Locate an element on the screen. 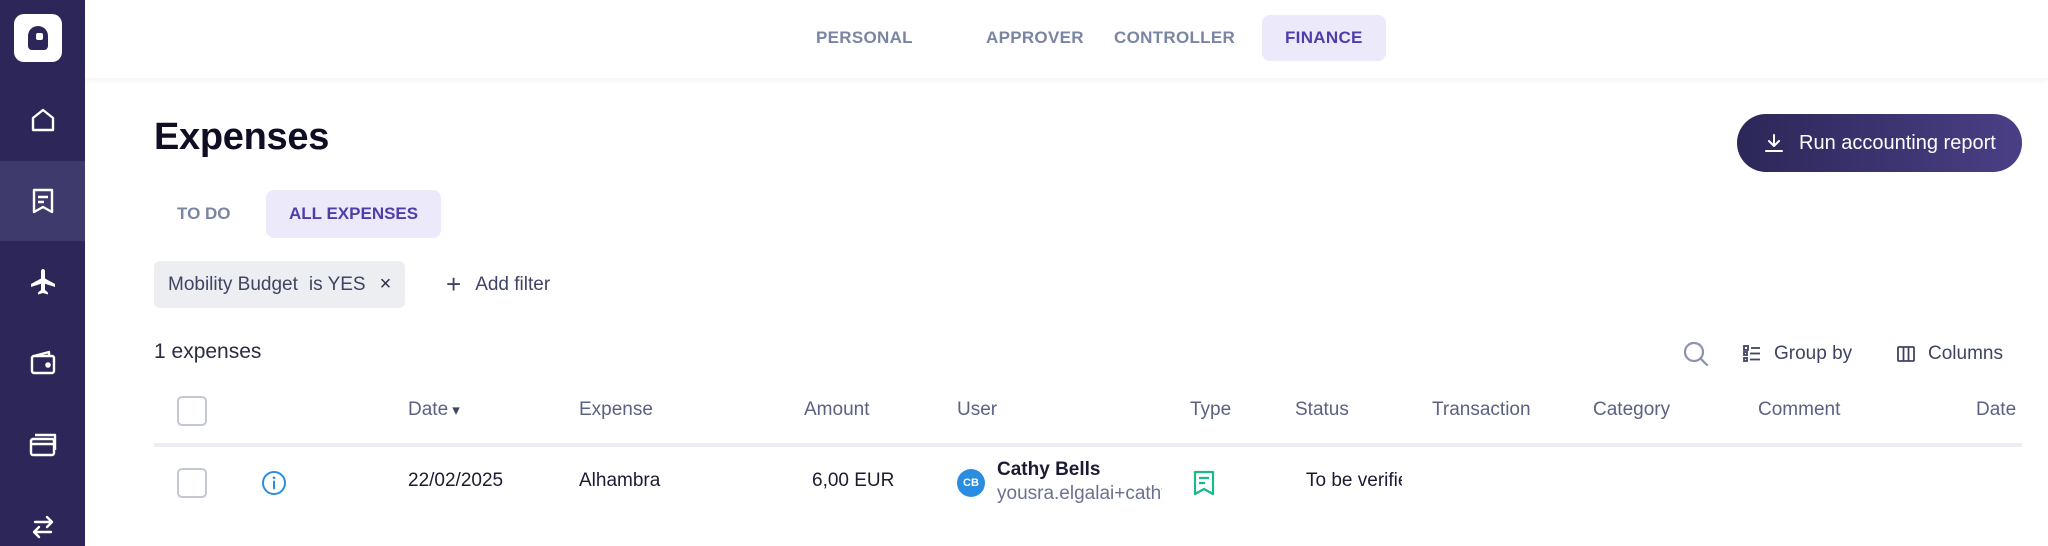 This screenshot has width=2048, height=546. filter-chip: Mobility Budget is YES × is located at coordinates (280, 284).